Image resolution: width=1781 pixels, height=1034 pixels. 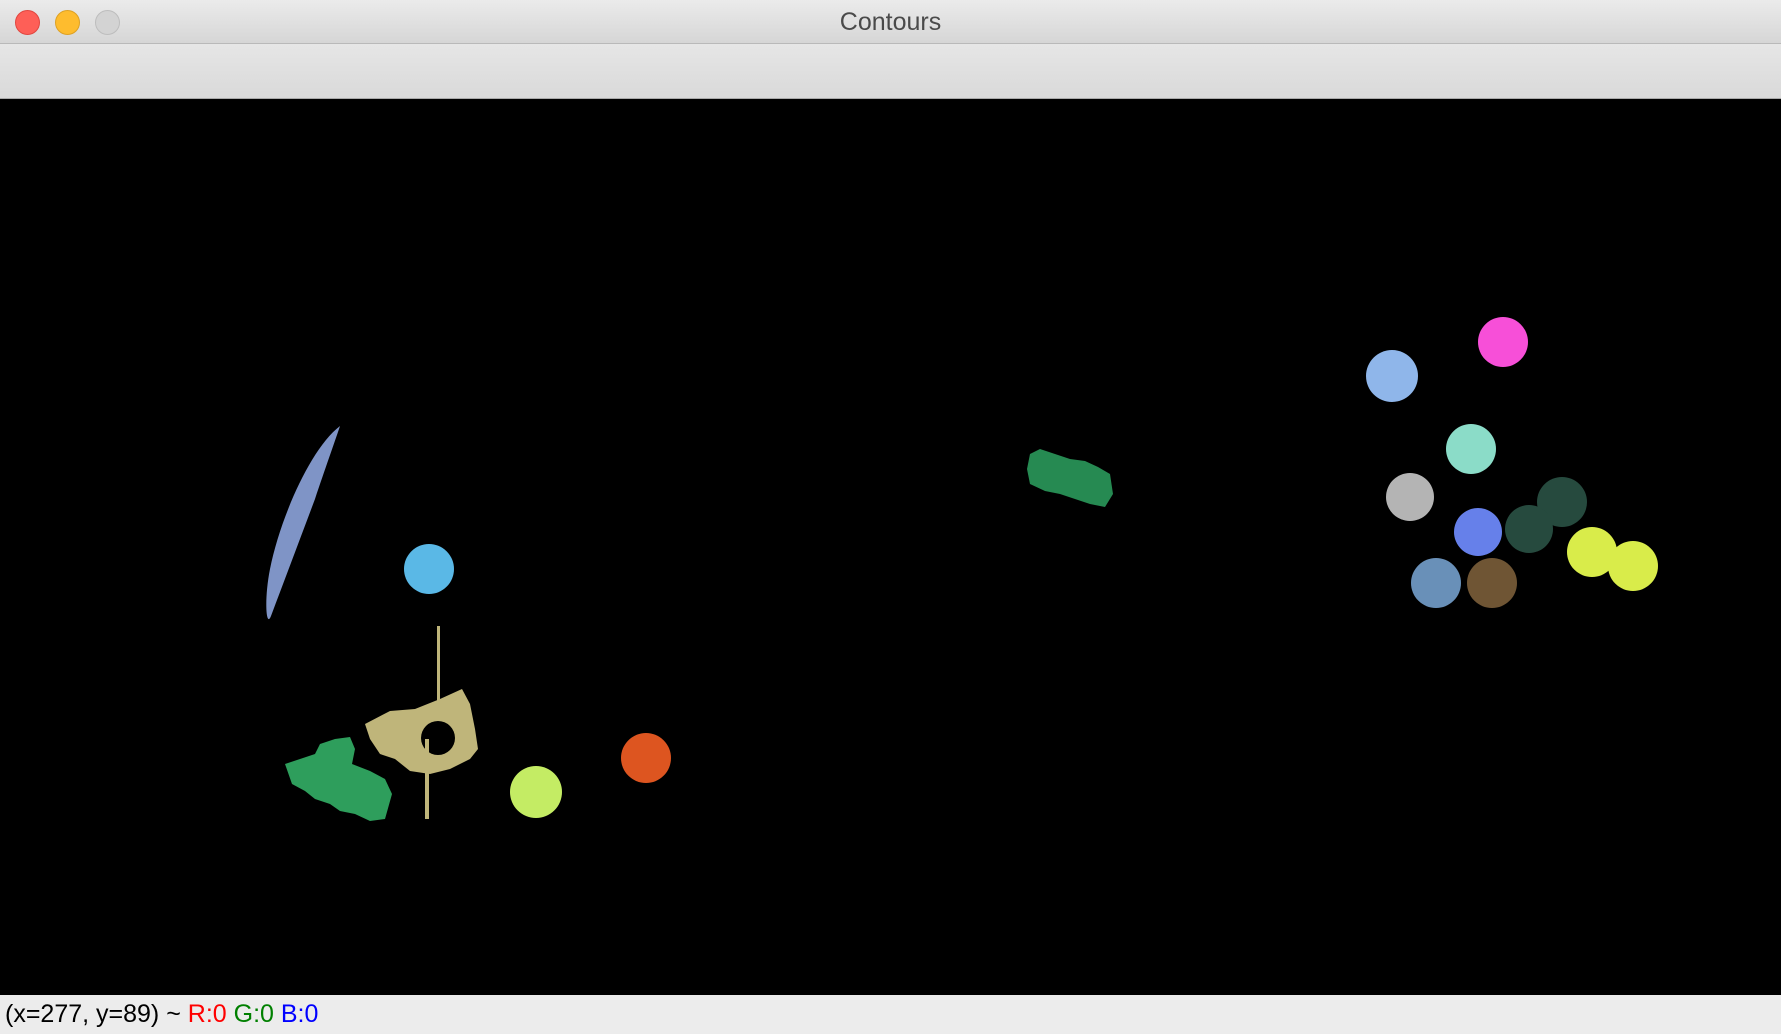 What do you see at coordinates (1492, 583) in the screenshot?
I see `contour-circle-brown` at bounding box center [1492, 583].